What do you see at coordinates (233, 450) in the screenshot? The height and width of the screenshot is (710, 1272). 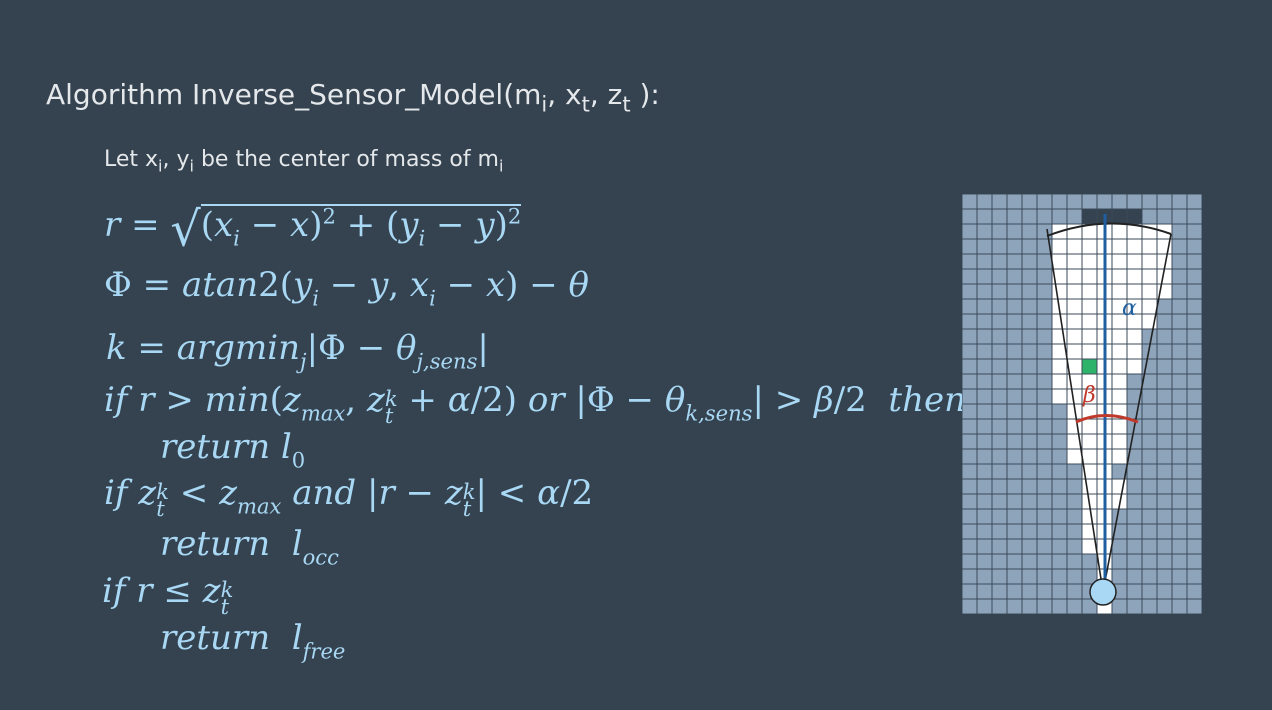 I see `return-prior: return l0` at bounding box center [233, 450].